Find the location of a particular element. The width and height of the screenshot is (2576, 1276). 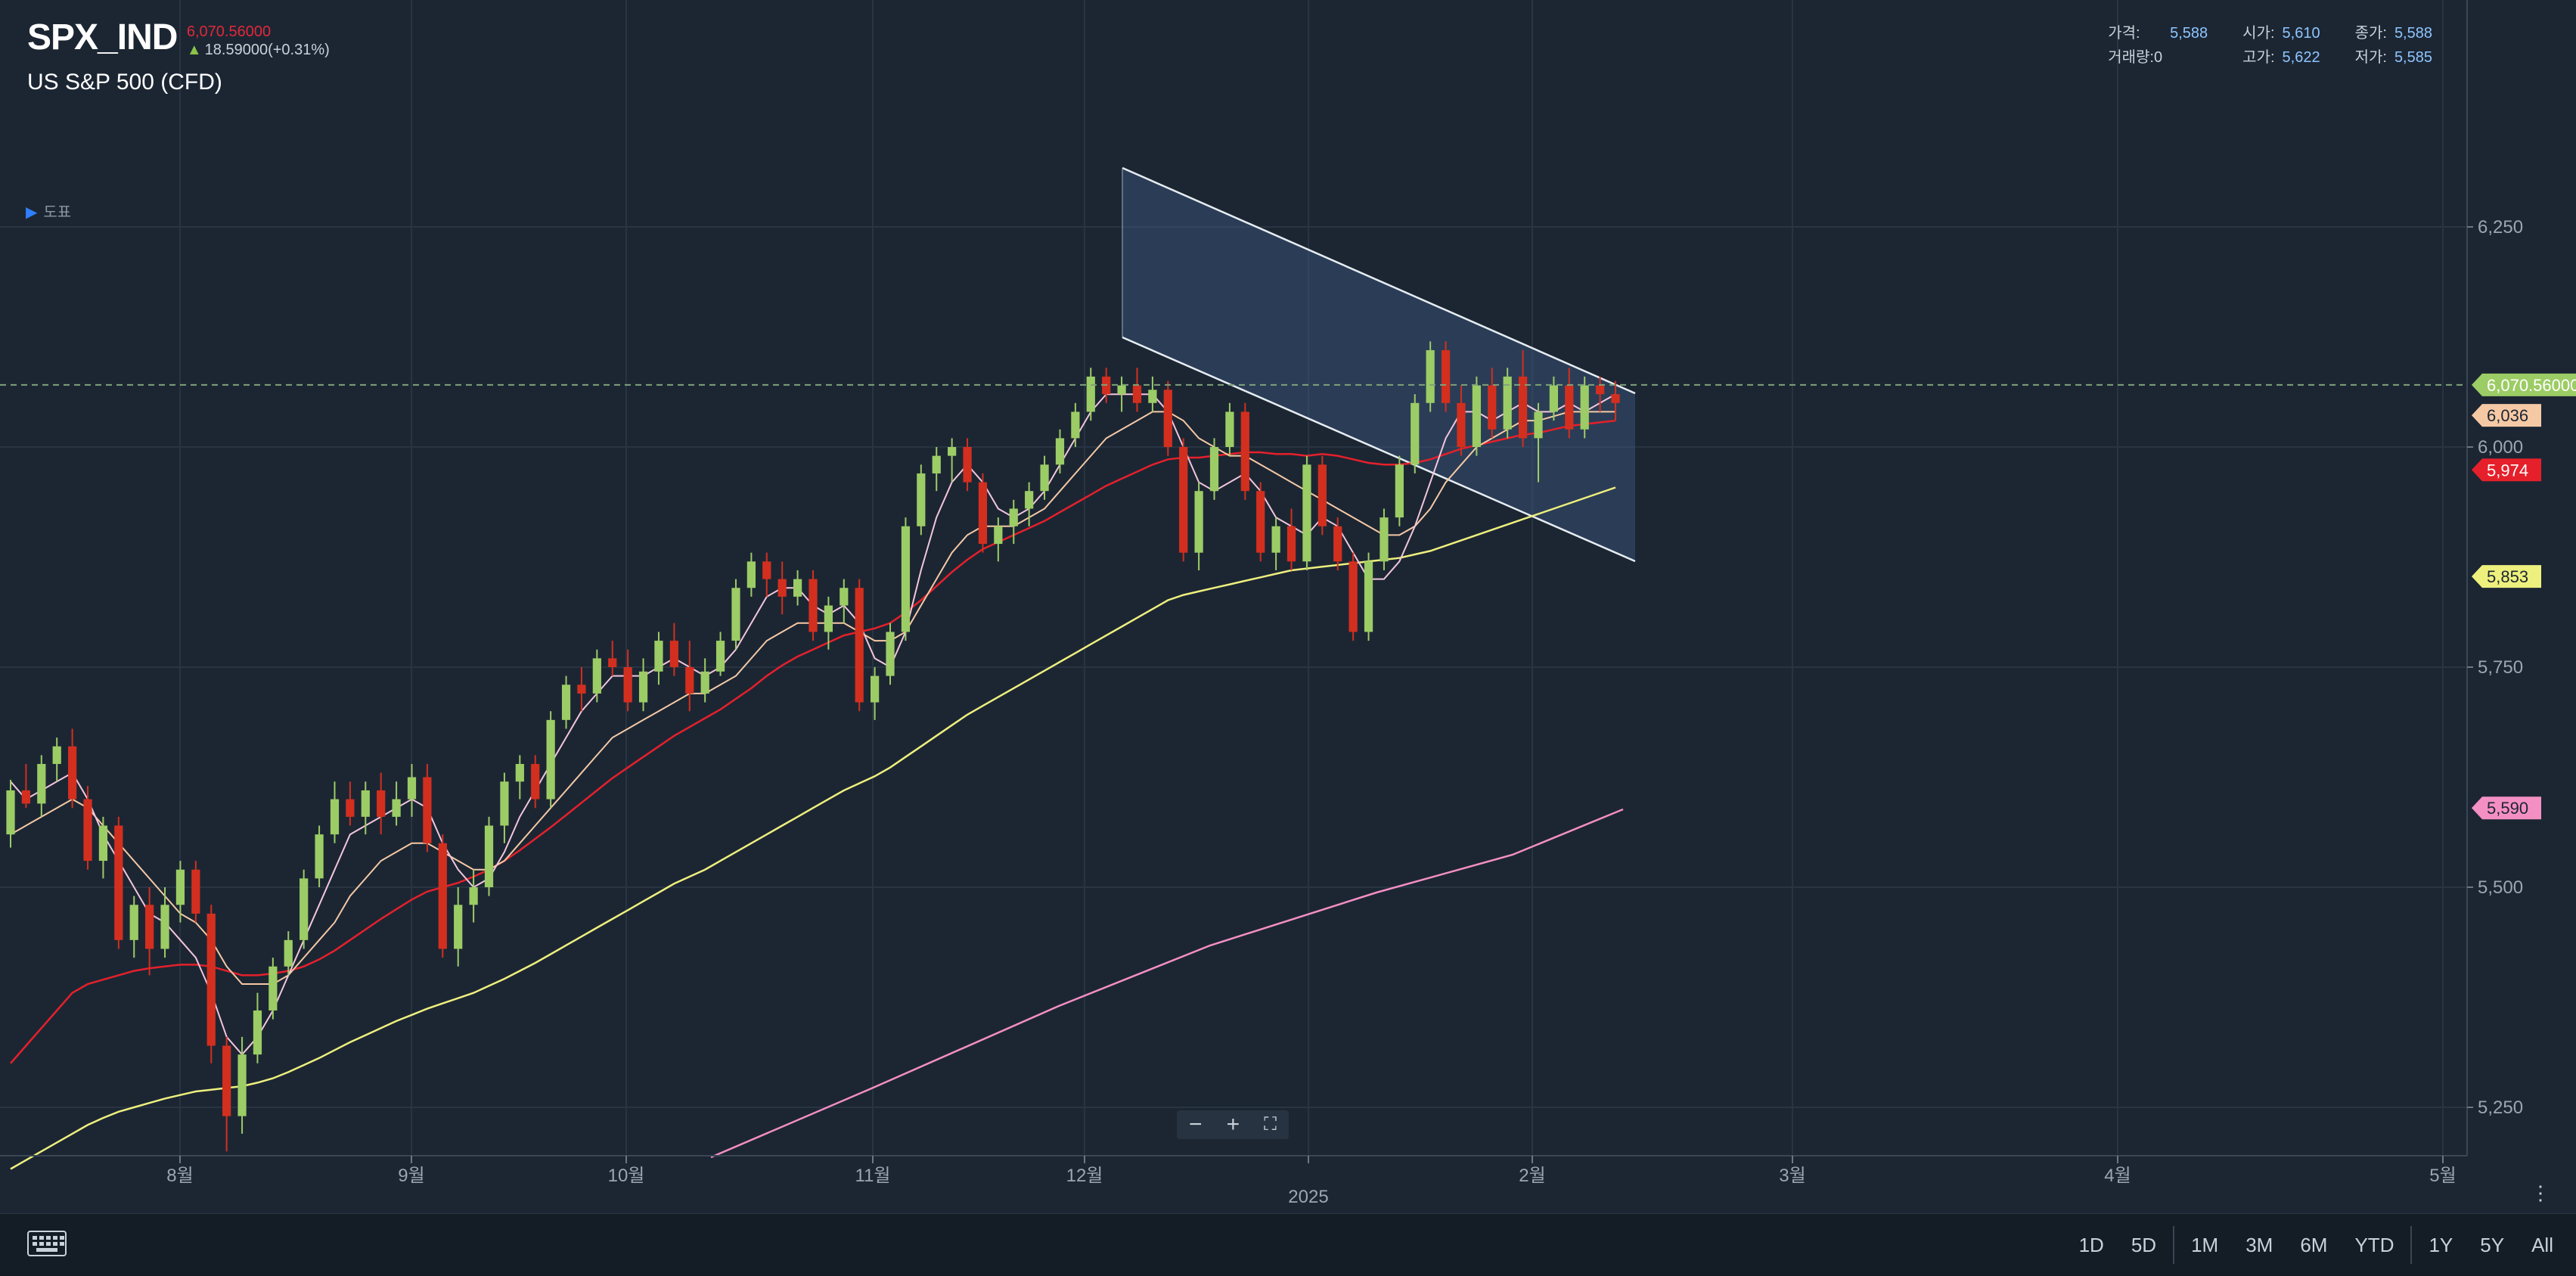

price-tag: 6,036 is located at coordinates (2506, 415).